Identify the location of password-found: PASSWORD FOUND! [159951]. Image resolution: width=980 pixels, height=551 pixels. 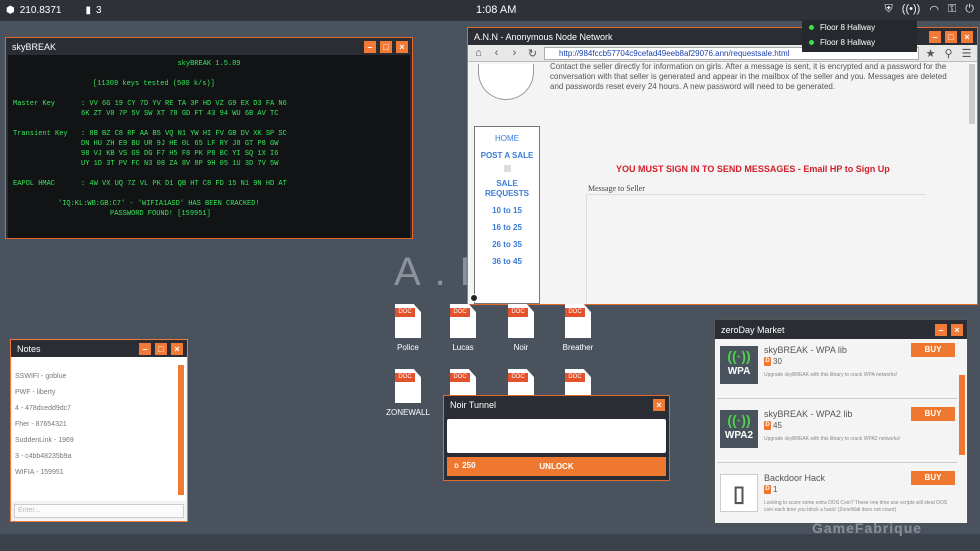
(160, 214).